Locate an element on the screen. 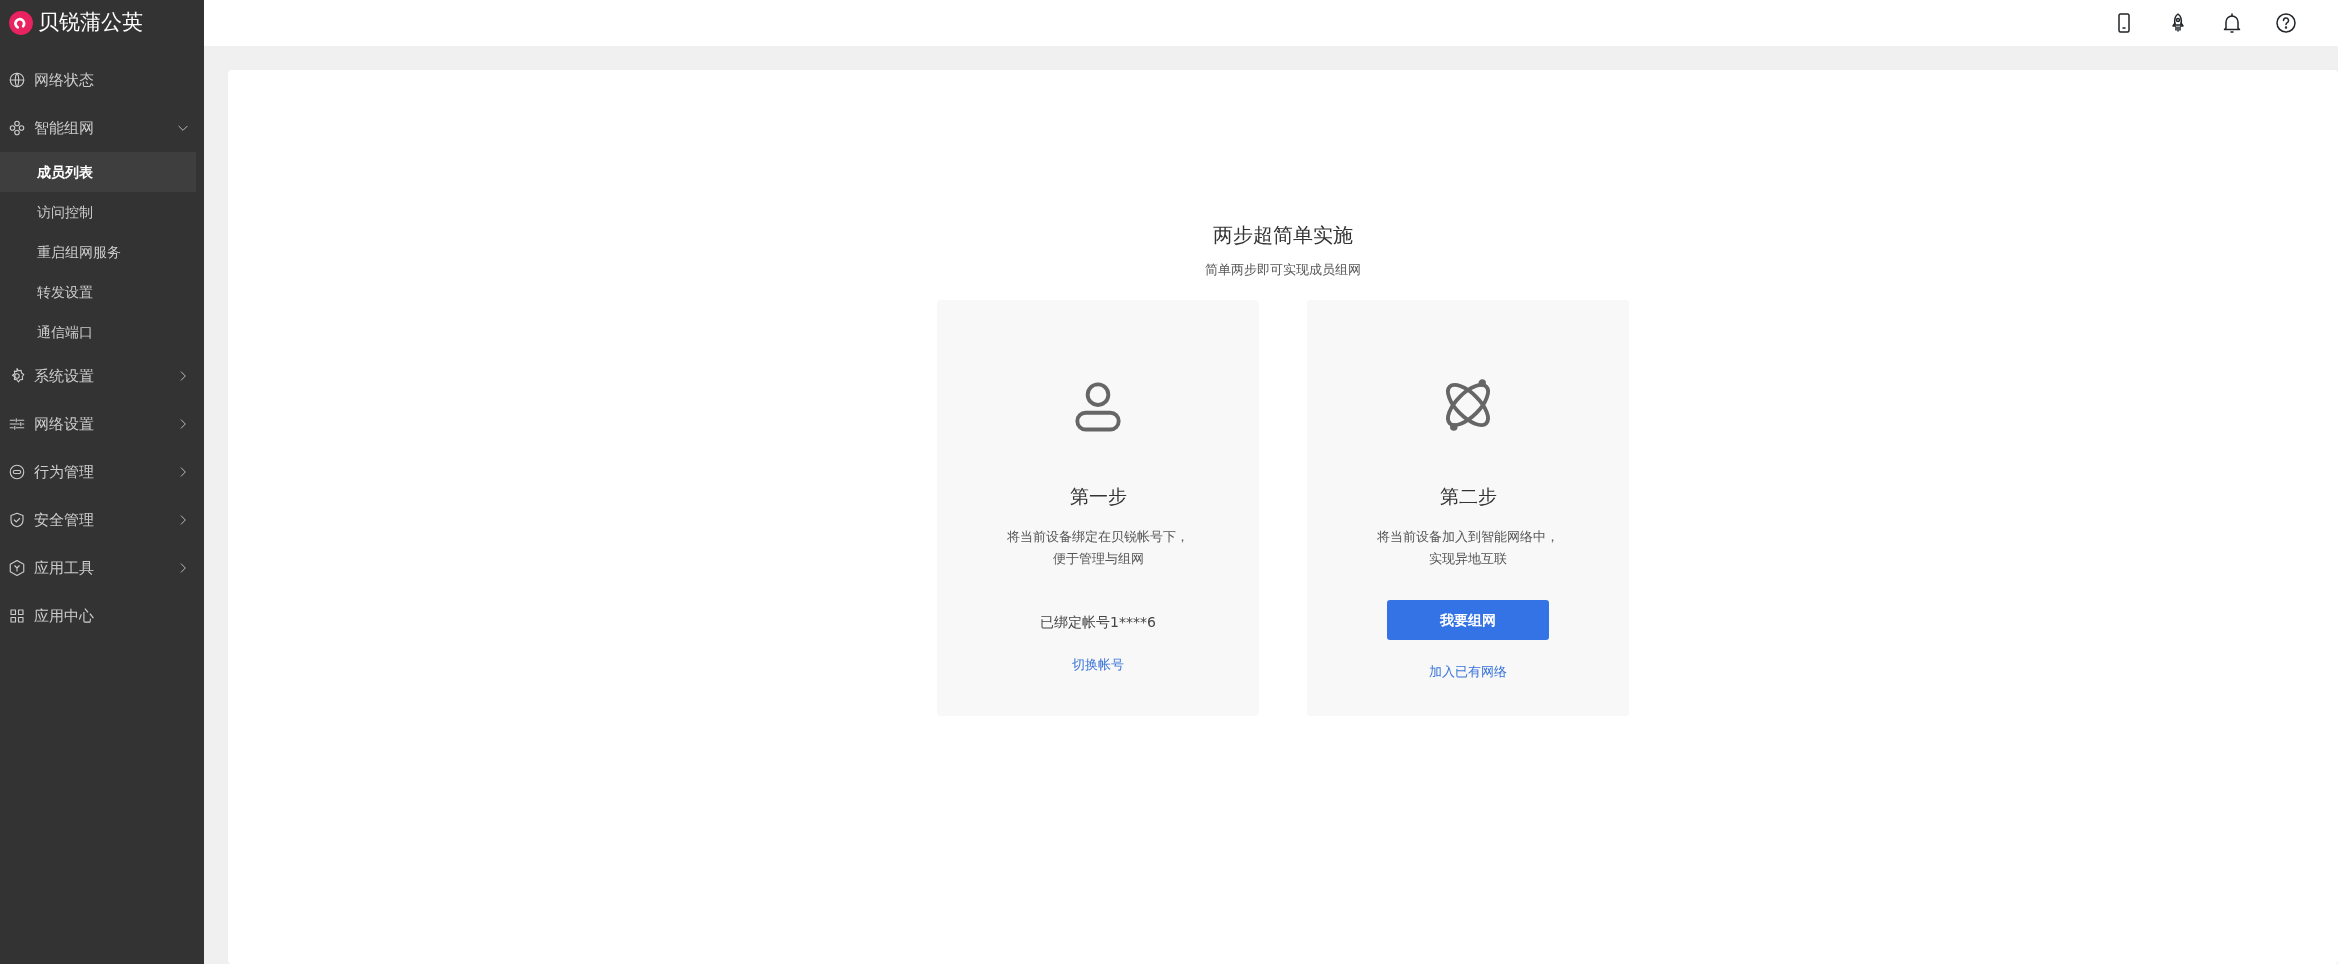  menu-label: 应用工具 is located at coordinates (64, 568).